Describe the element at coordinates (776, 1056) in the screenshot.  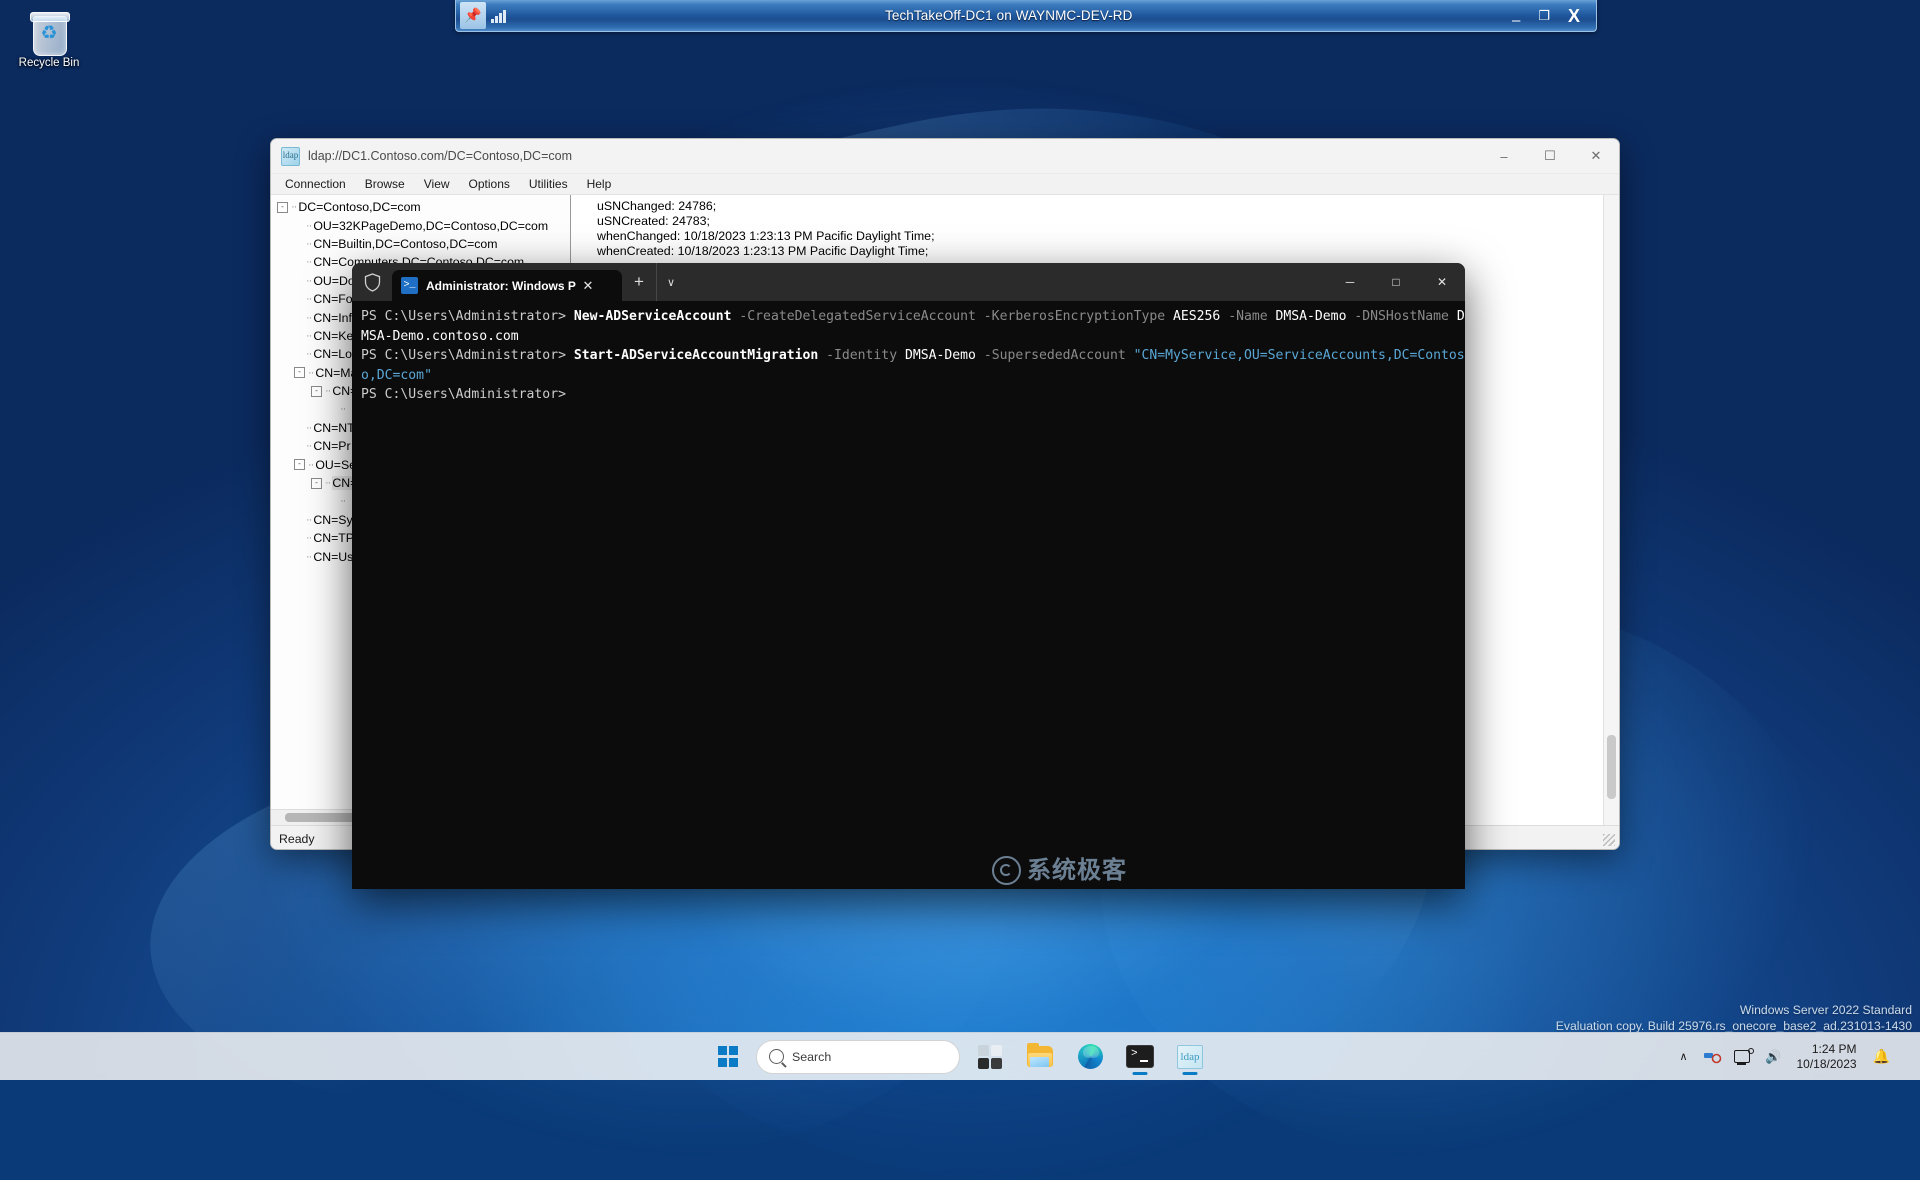
I see `search-icon` at that location.